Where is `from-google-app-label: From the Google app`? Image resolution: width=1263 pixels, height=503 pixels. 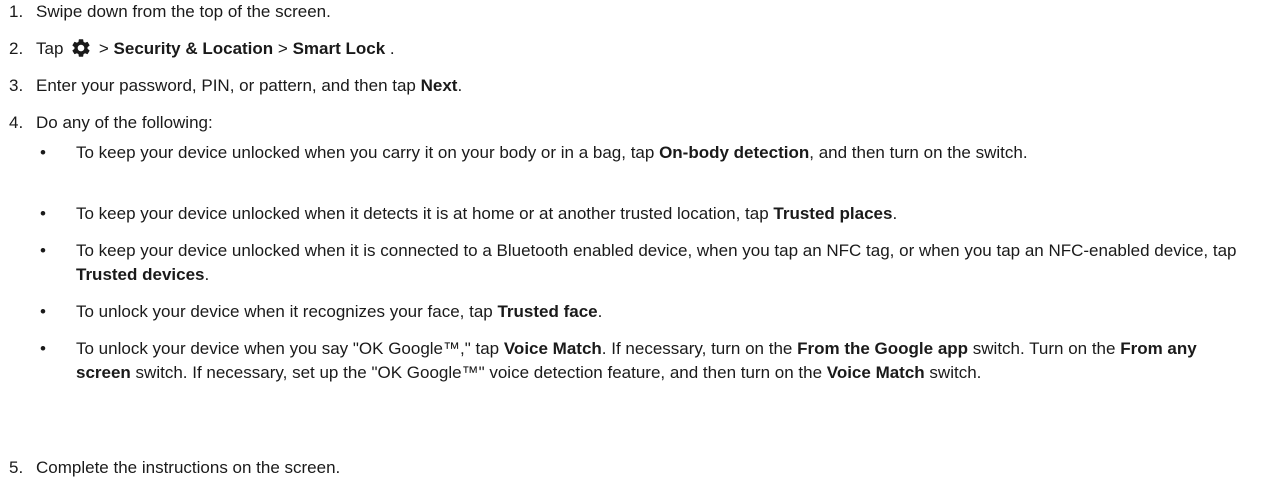 from-google-app-label: From the Google app is located at coordinates (883, 348).